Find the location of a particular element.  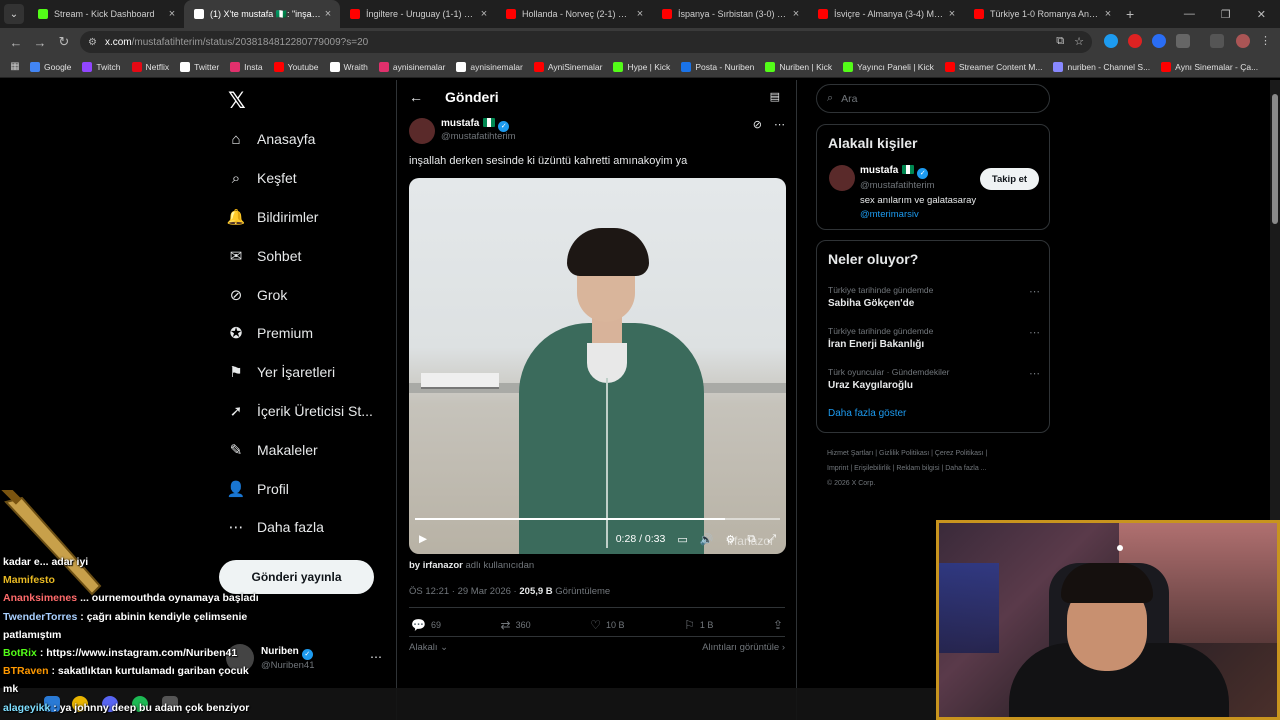

browser-tab: Stream - Kick Dashboard × is located at coordinates (106, 14).